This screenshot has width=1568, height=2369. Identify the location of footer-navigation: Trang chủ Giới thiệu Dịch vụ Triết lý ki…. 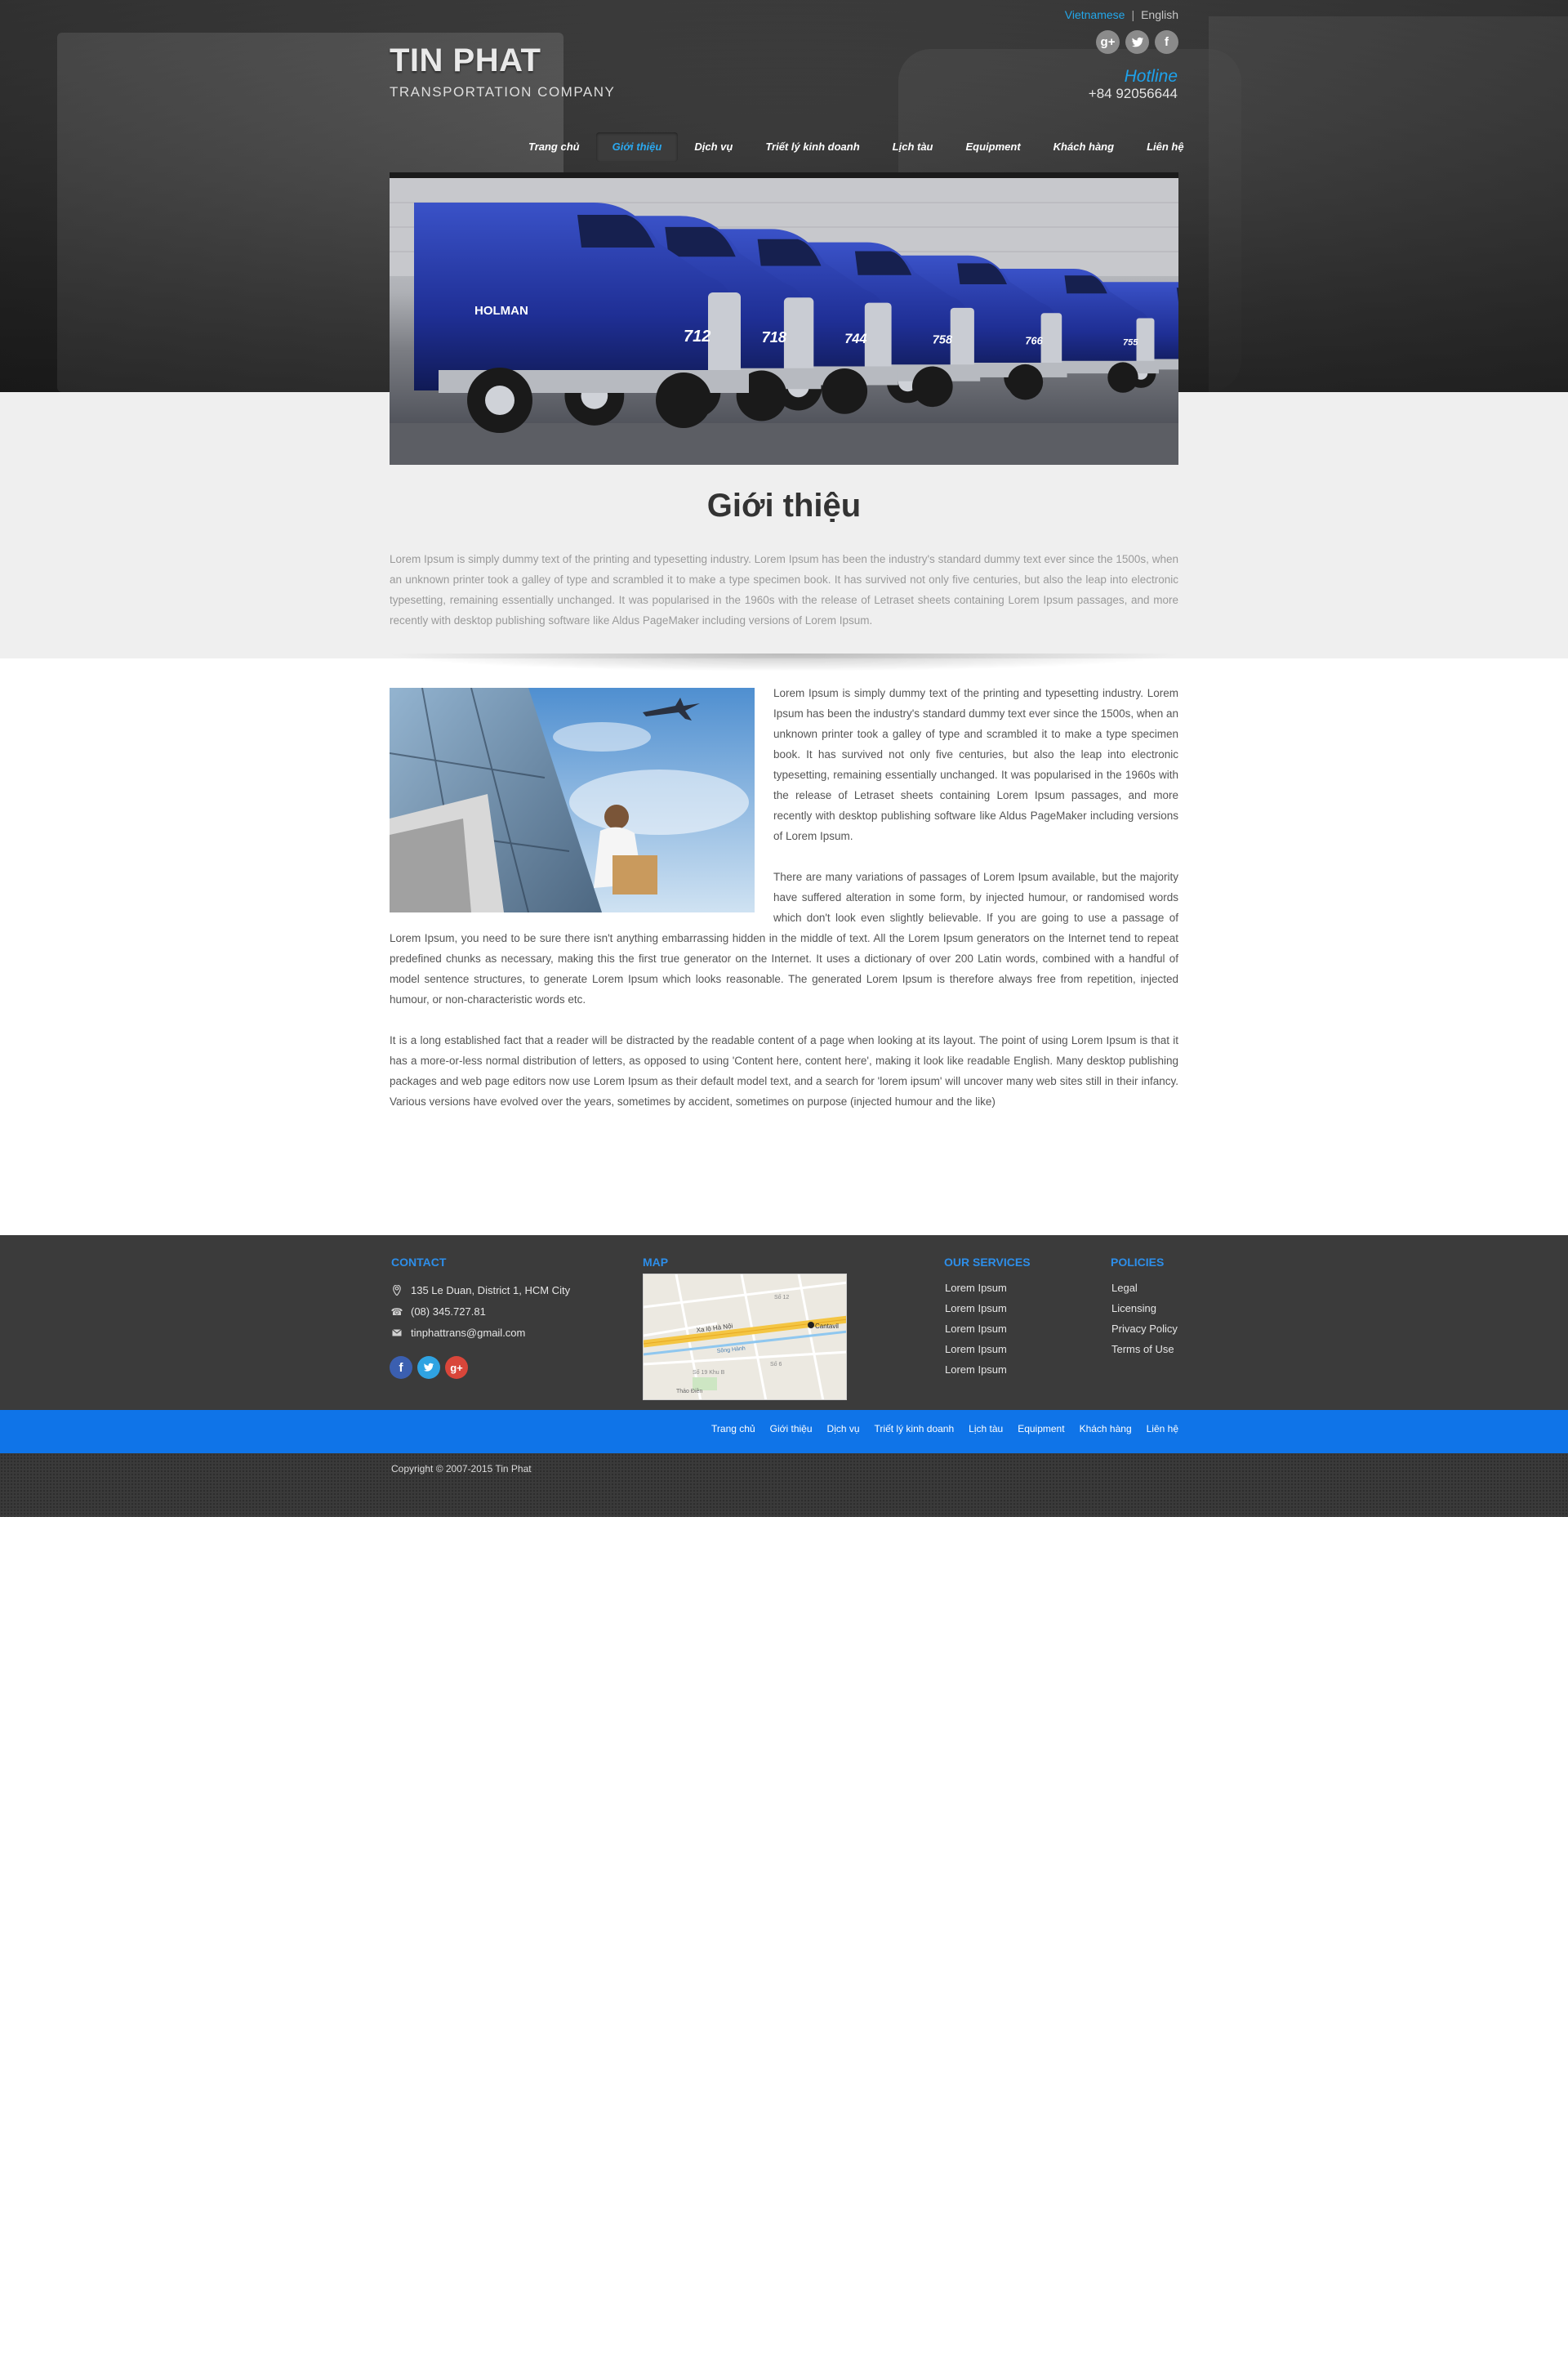
(945, 1428).